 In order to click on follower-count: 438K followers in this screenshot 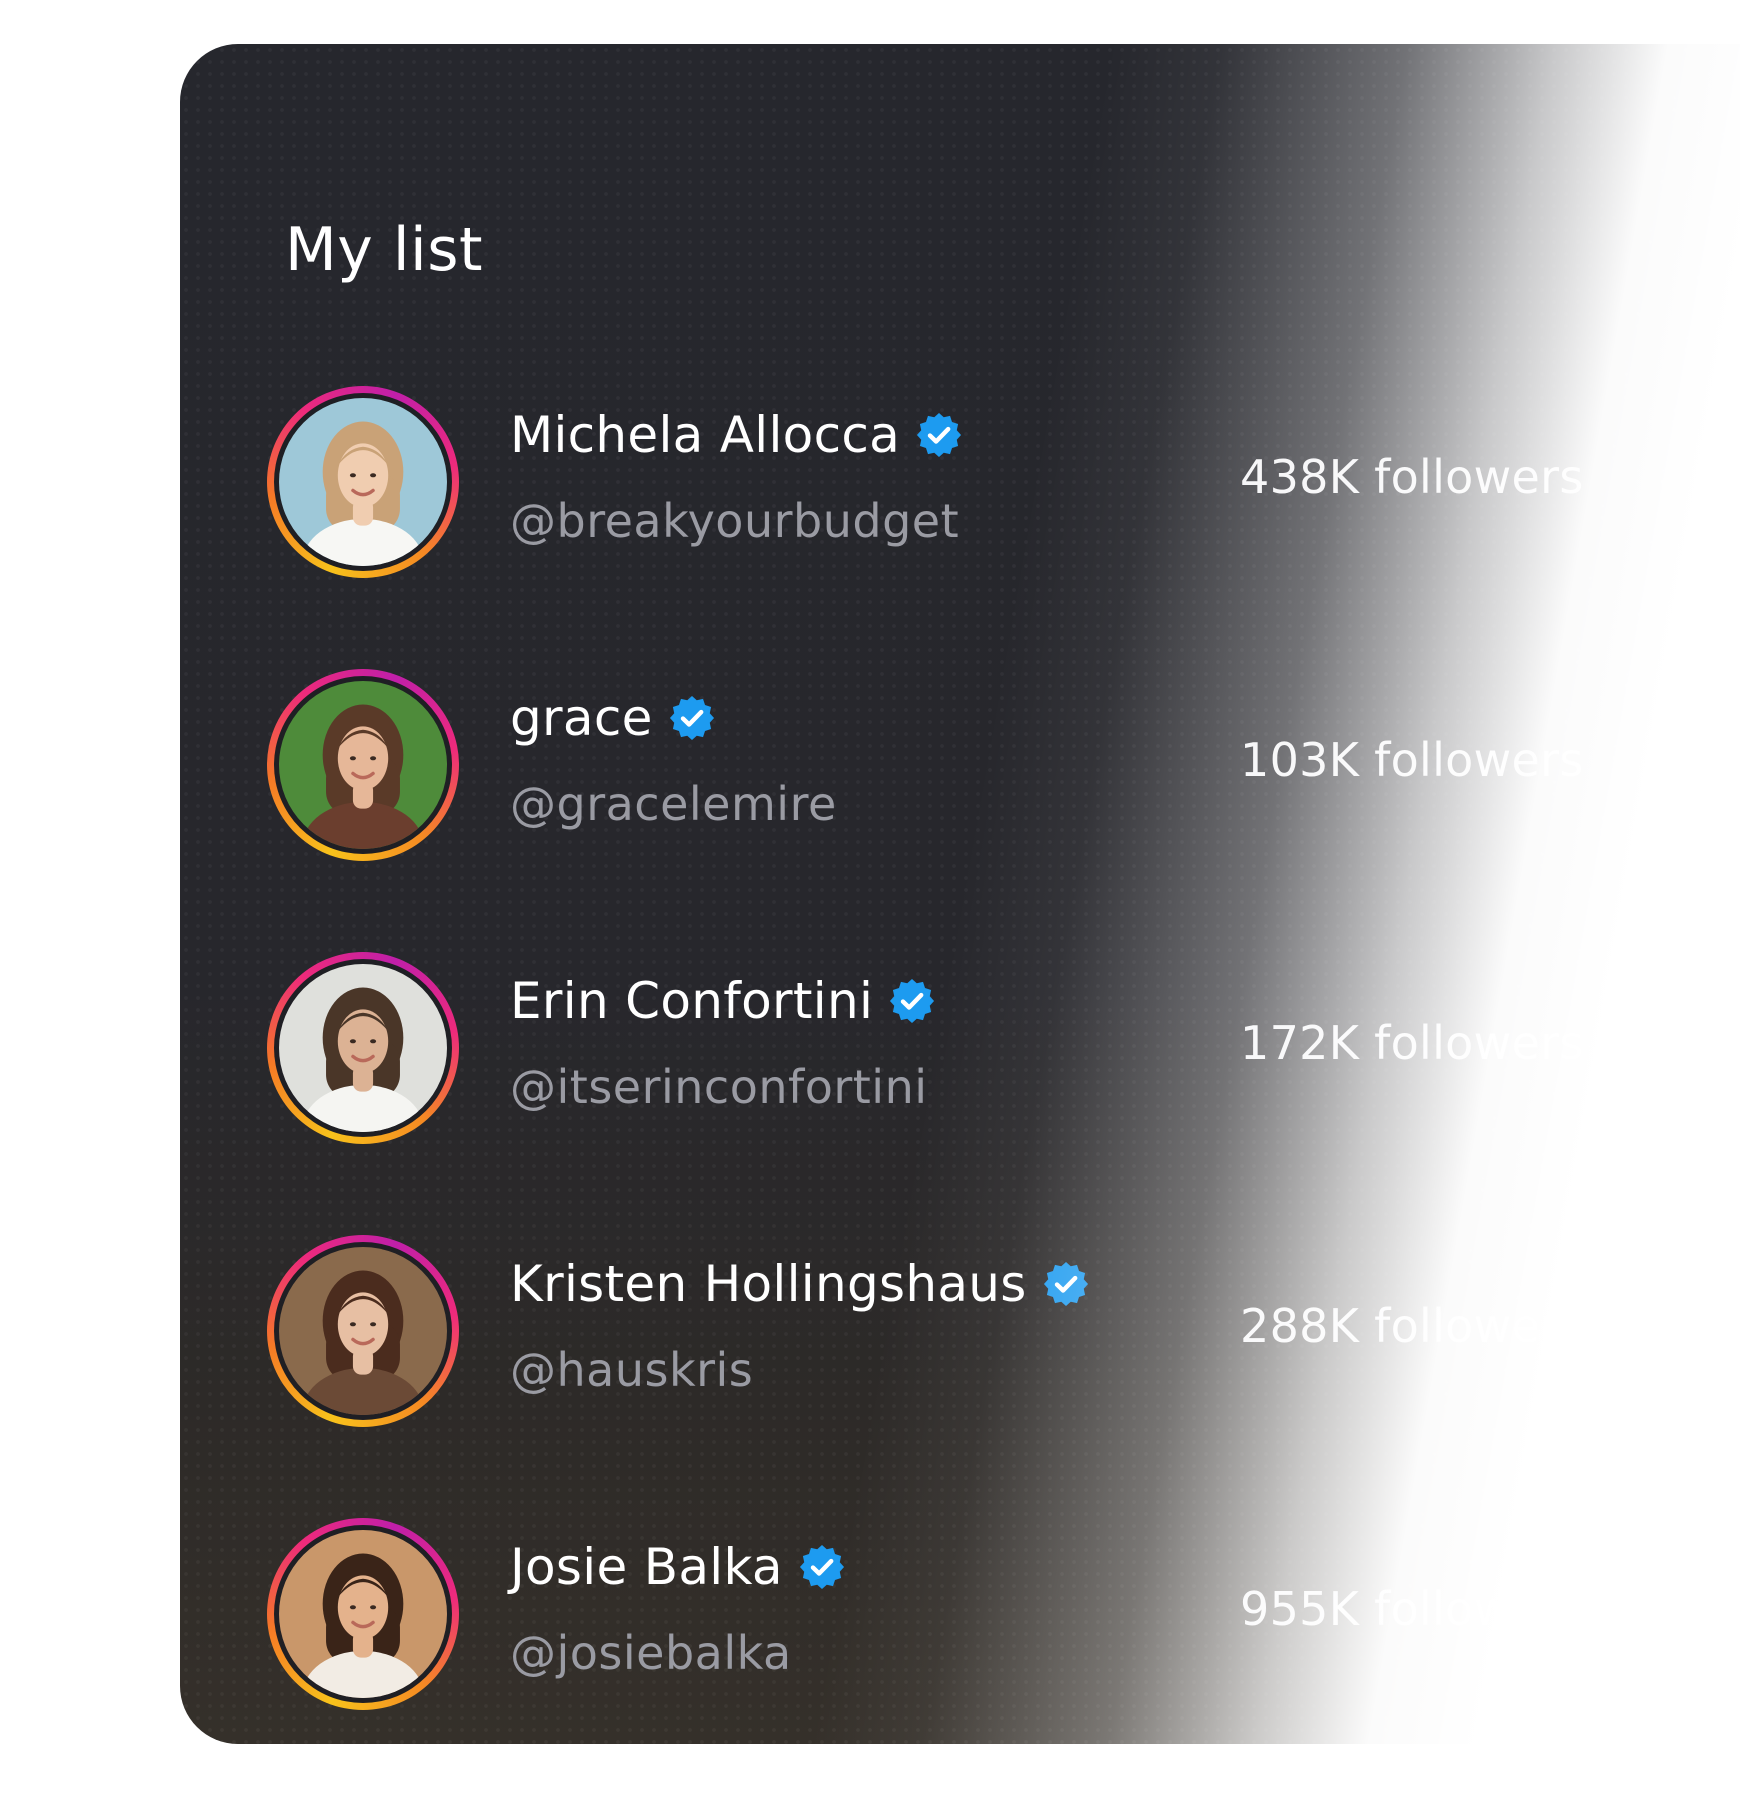, I will do `click(1412, 477)`.